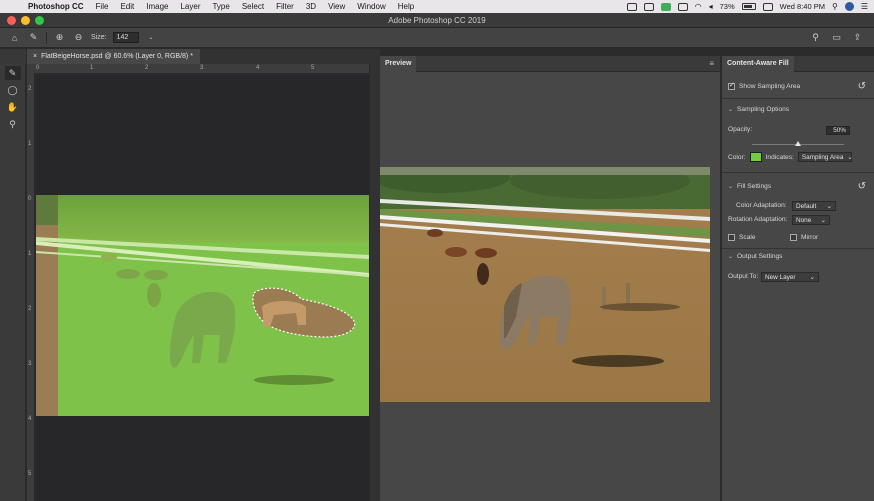  I want to click on panel-menu-icon: ≡, so click(711, 63).